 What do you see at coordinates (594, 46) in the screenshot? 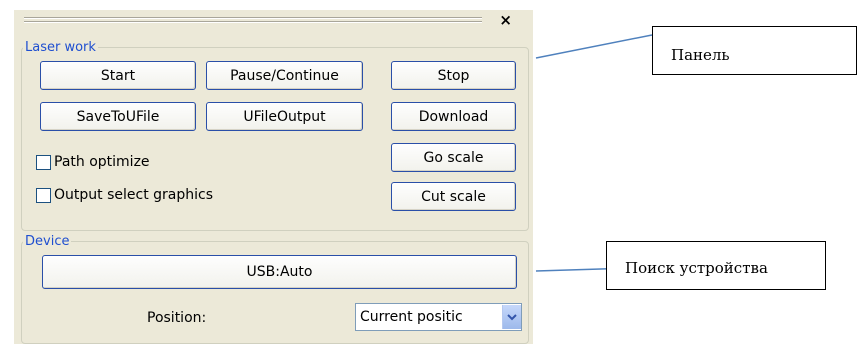
I see `panel-callout-line` at bounding box center [594, 46].